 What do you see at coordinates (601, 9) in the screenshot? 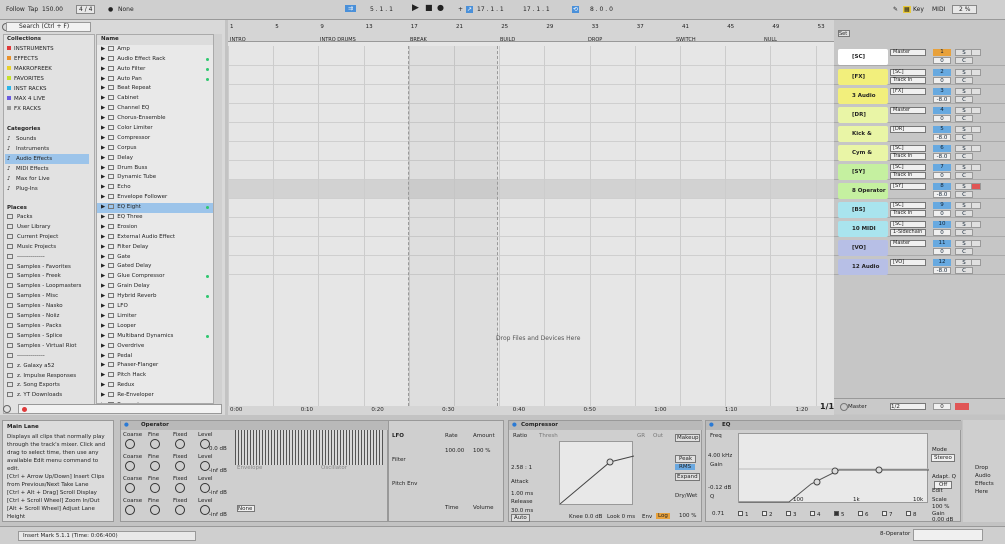
I see `loop-length-field: 8 . 0 . 0` at bounding box center [601, 9].